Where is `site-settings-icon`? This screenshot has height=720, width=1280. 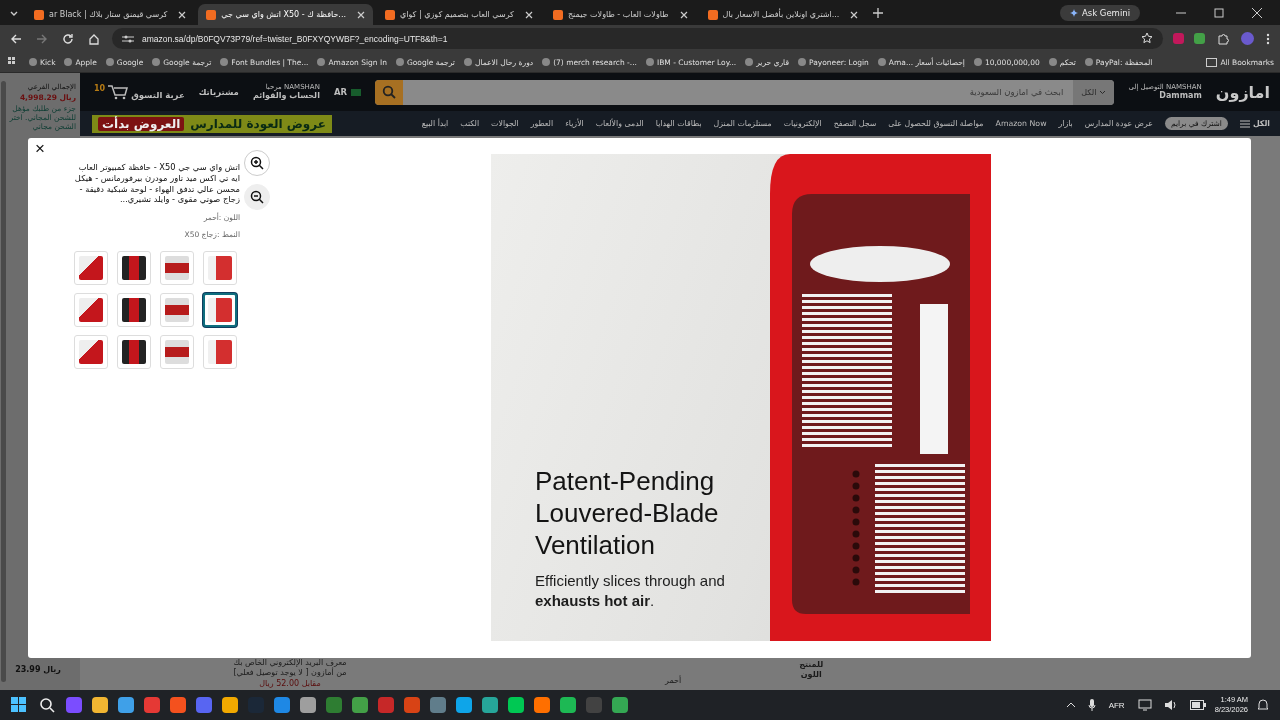 site-settings-icon is located at coordinates (128, 38).